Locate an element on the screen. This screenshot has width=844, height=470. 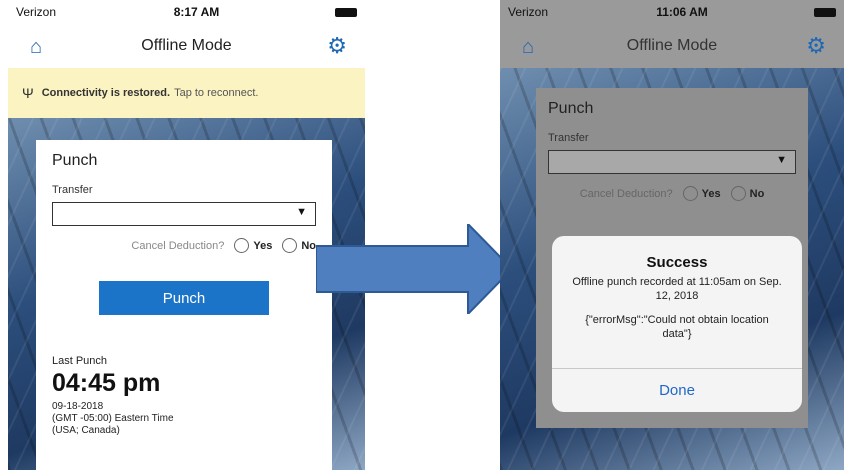
banner-bold-text: Connectivity is restored. is located at coordinates (106, 93).